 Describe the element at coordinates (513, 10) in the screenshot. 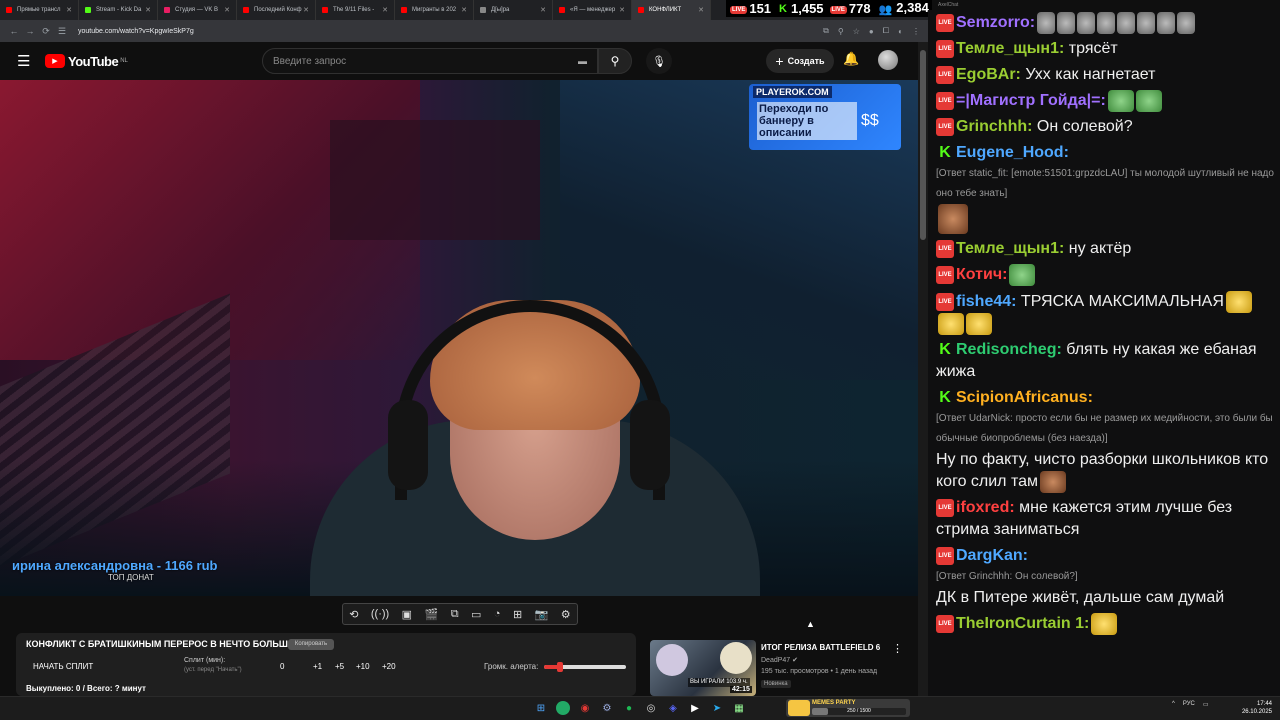

I see `tab: Д[ы]ра ✕` at that location.